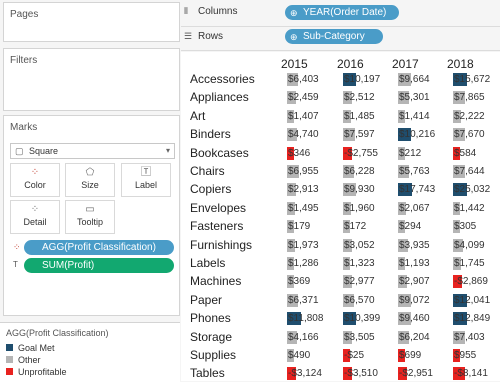 This screenshot has width=500, height=382. Describe the element at coordinates (303, 263) in the screenshot. I see `profit-label: $1,286` at that location.